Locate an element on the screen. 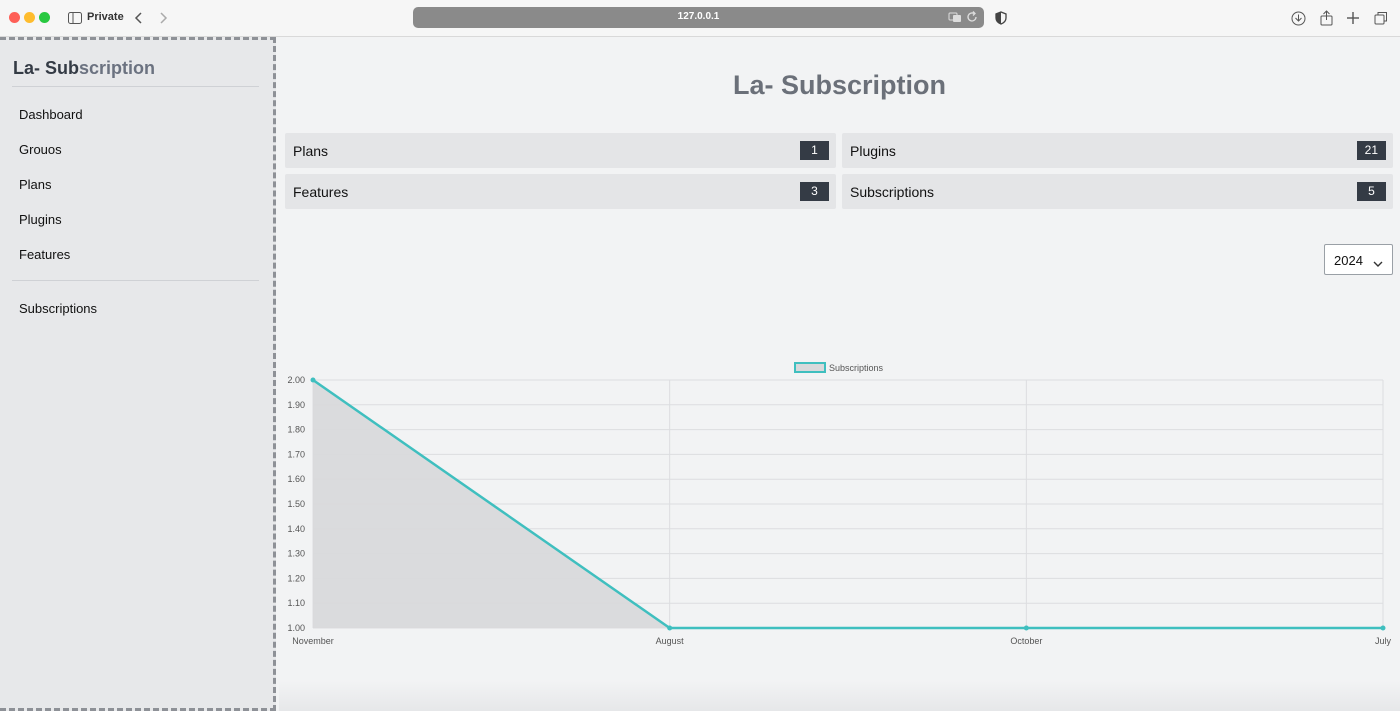 The image size is (1400, 711). y-tick-label: 1.90 is located at coordinates (296, 405).